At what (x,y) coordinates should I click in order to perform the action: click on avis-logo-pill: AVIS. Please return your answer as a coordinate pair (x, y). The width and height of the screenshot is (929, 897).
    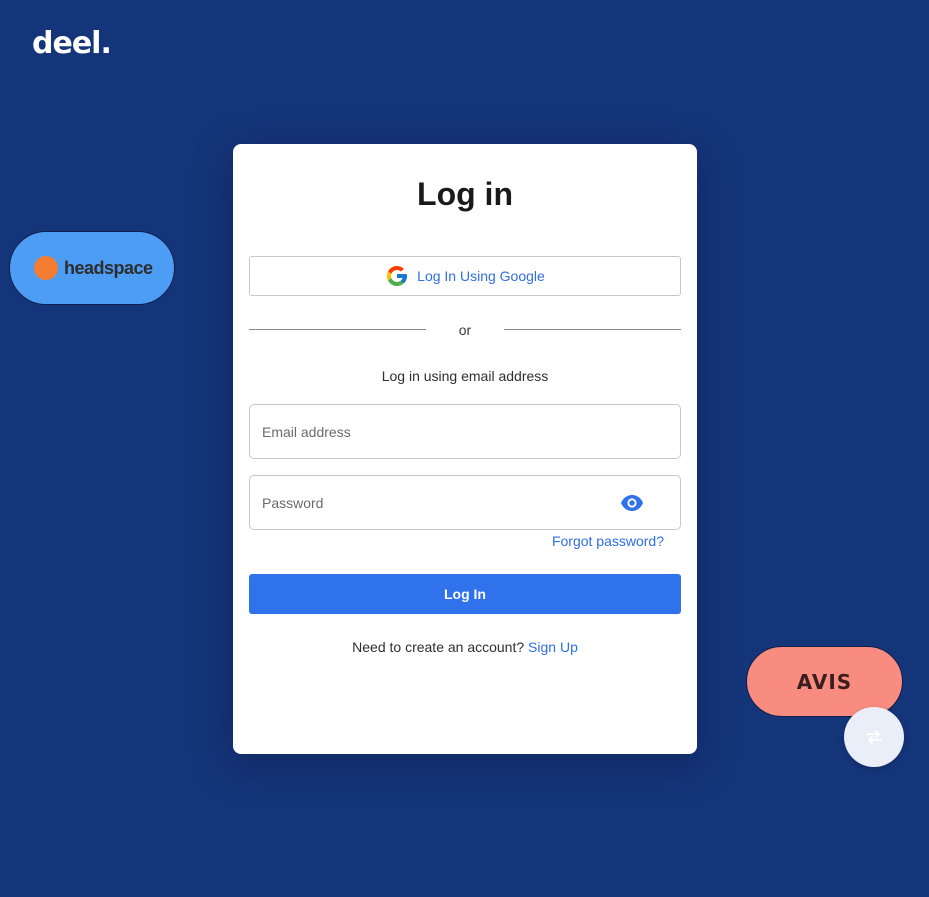
    Looking at the image, I should click on (824, 681).